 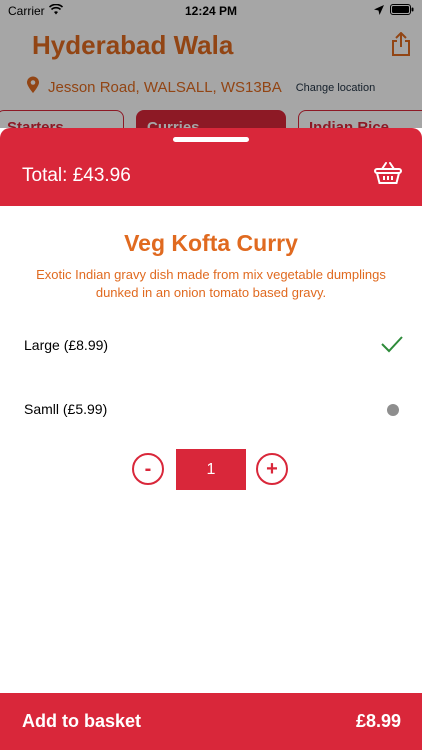 What do you see at coordinates (392, 346) in the screenshot?
I see `checkmark-icon` at bounding box center [392, 346].